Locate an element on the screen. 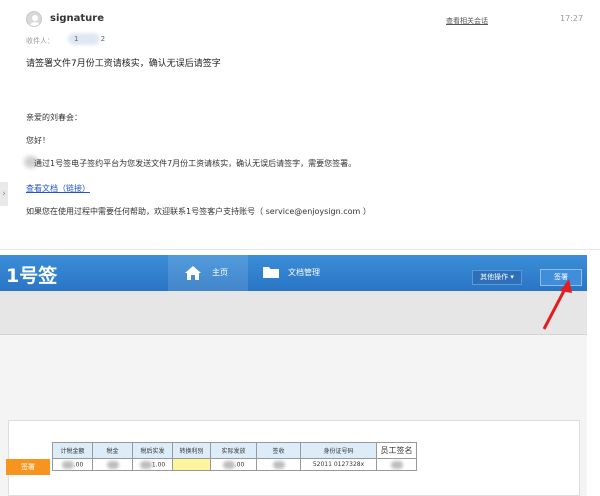  greeting-text: 亲爱的刘春会： is located at coordinates (54, 117).